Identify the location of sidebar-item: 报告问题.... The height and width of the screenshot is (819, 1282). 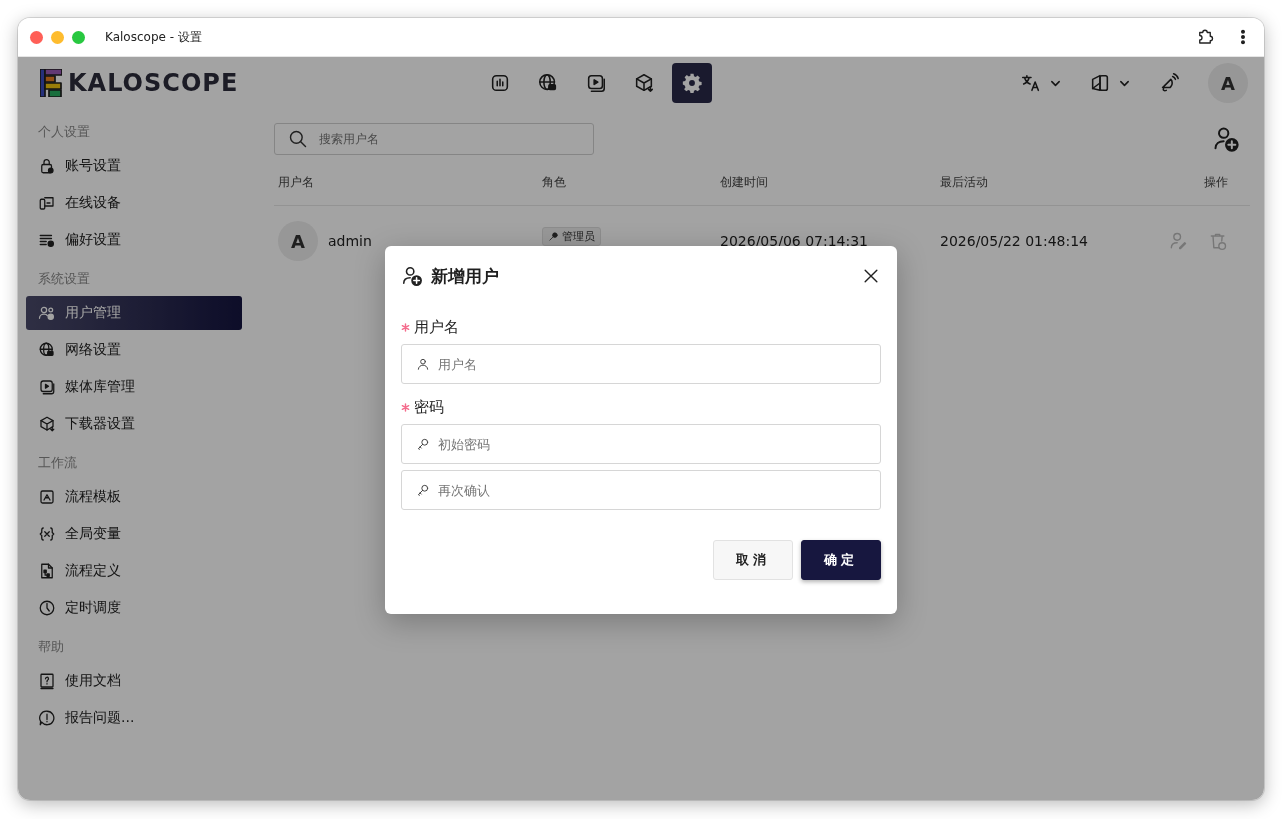
(134, 718).